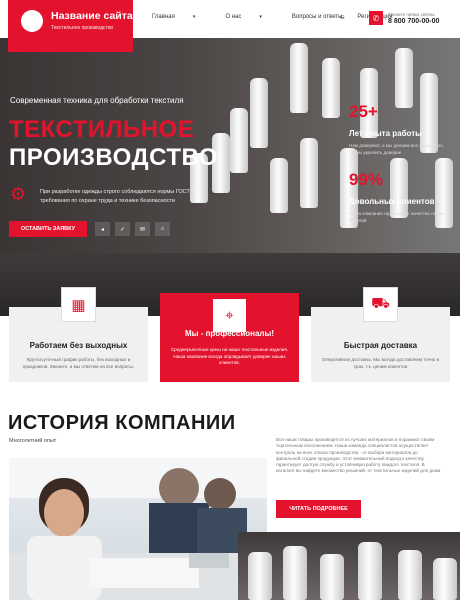  I want to click on phone-number: 8 800 700-00-00, so click(413, 21).